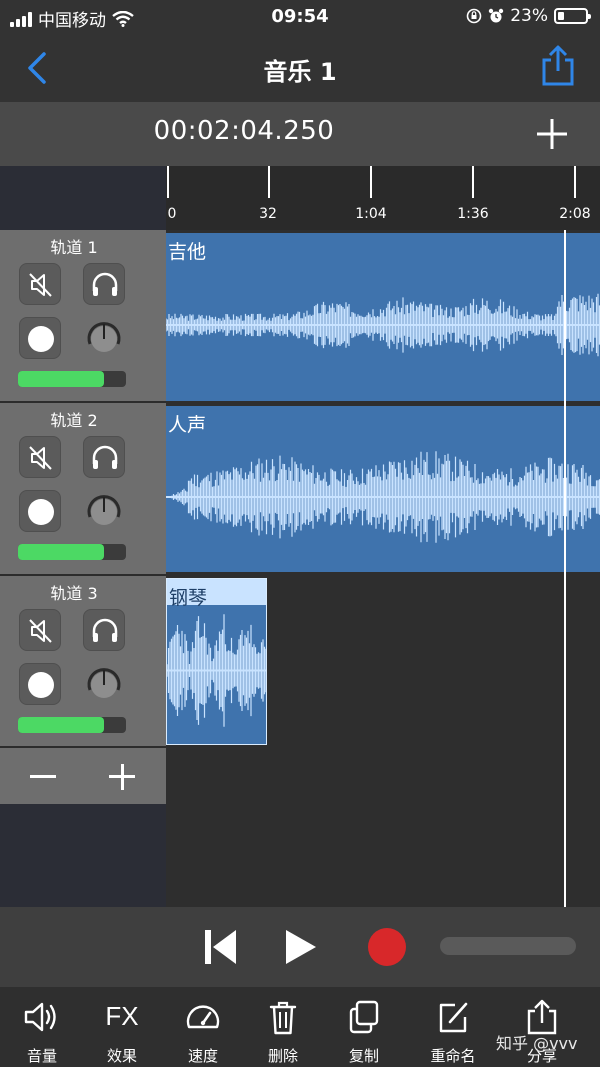  What do you see at coordinates (122, 776) in the screenshot?
I see `plus-icon-stem` at bounding box center [122, 776].